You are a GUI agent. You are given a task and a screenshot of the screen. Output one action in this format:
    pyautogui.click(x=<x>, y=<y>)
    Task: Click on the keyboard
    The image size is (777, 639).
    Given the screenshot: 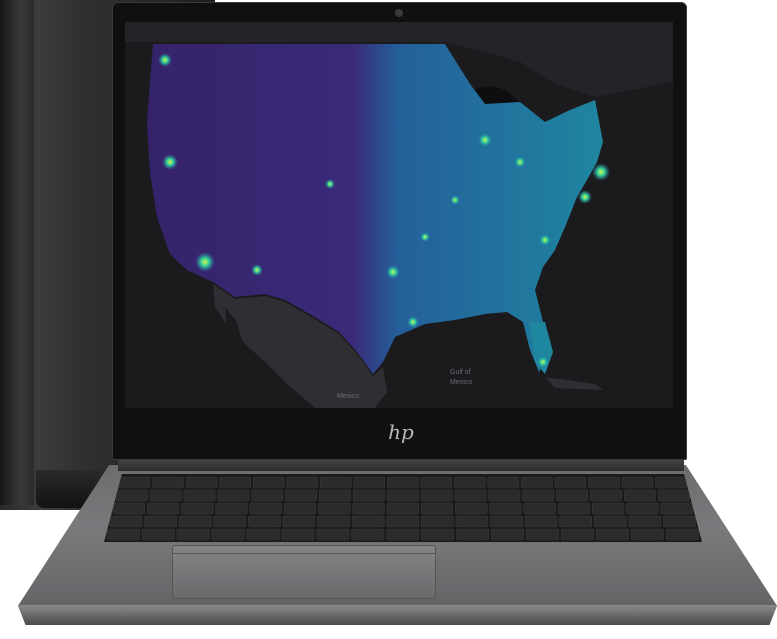 What is the action you would take?
    pyautogui.click(x=403, y=508)
    